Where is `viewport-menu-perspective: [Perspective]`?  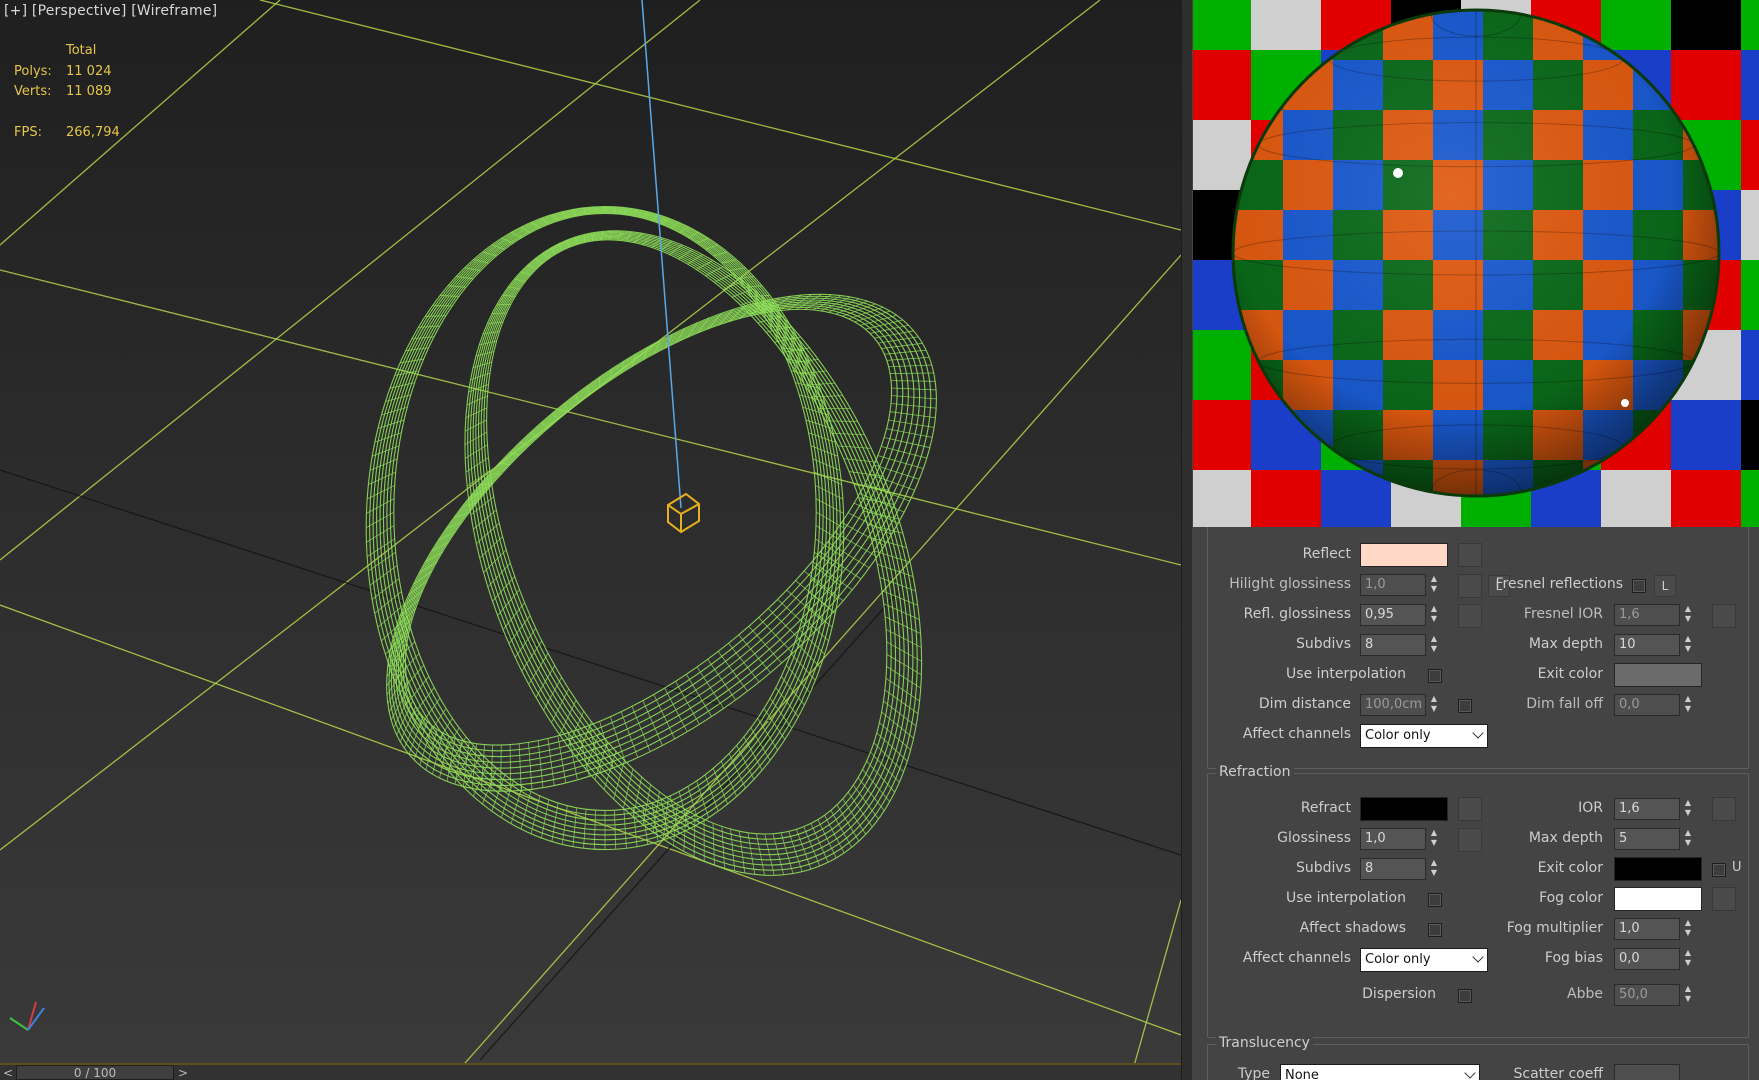
viewport-menu-perspective: [Perspective] is located at coordinates (79, 11).